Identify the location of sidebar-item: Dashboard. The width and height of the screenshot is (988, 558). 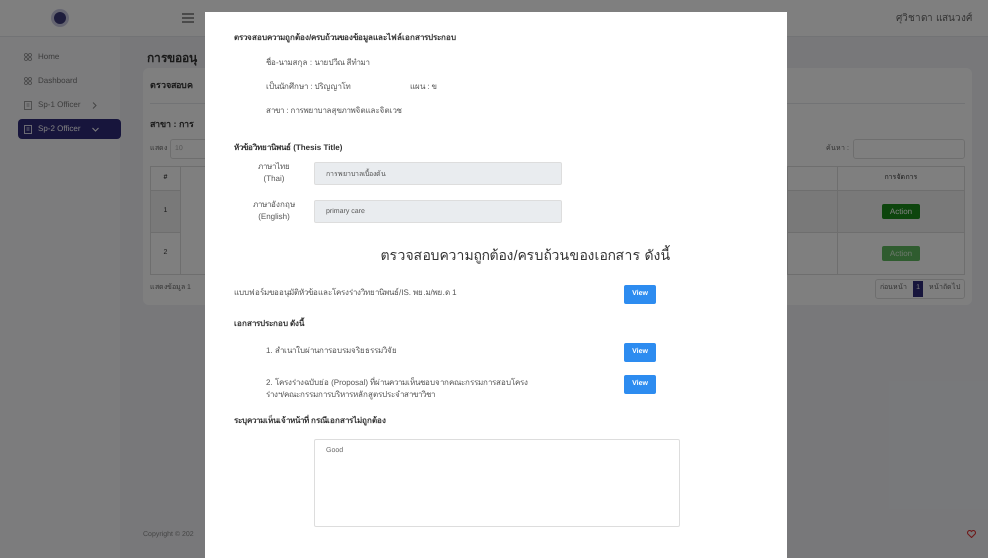
(69, 81).